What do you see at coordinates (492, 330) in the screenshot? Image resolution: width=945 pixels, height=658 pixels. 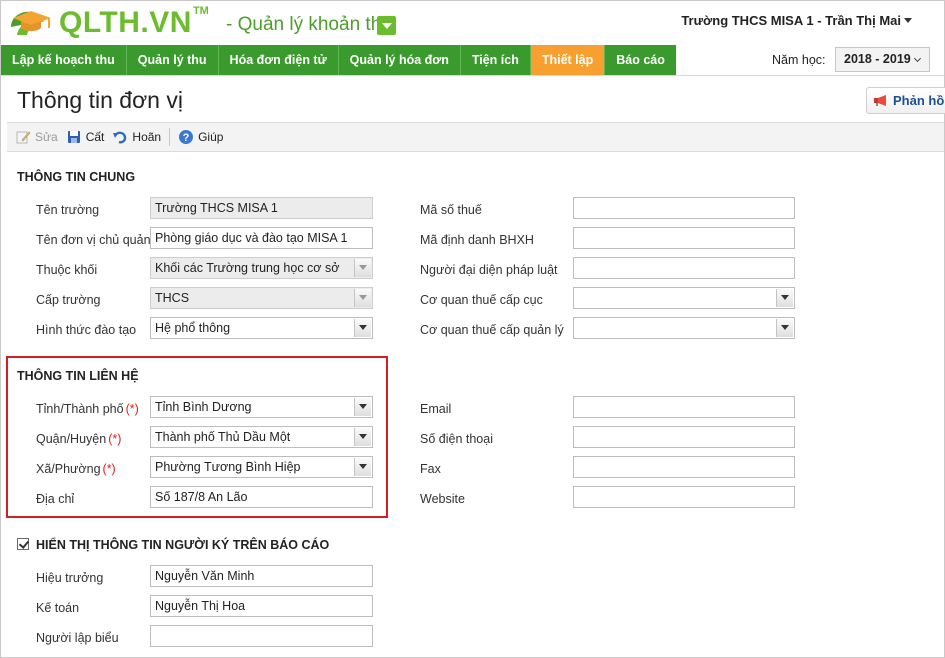 I see `tax-manage-label: Cơ quan thuế cấp quản lý` at bounding box center [492, 330].